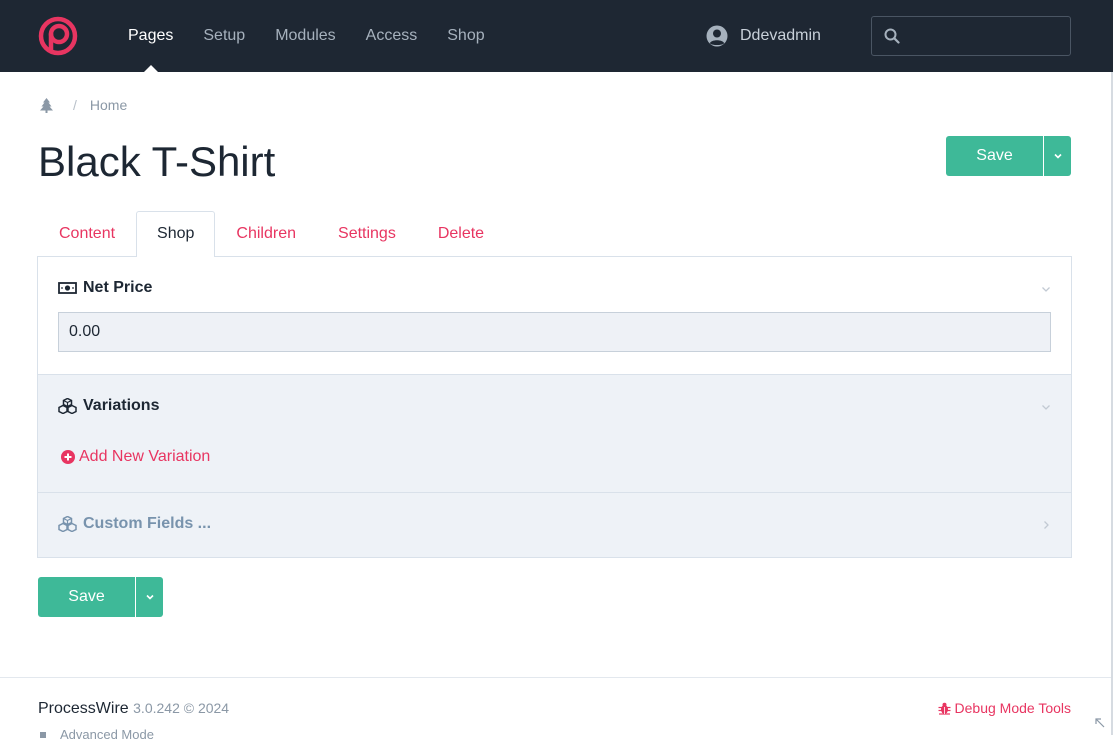 Image resolution: width=1113 pixels, height=742 pixels. Describe the element at coordinates (988, 36) in the screenshot. I see `search-input` at that location.